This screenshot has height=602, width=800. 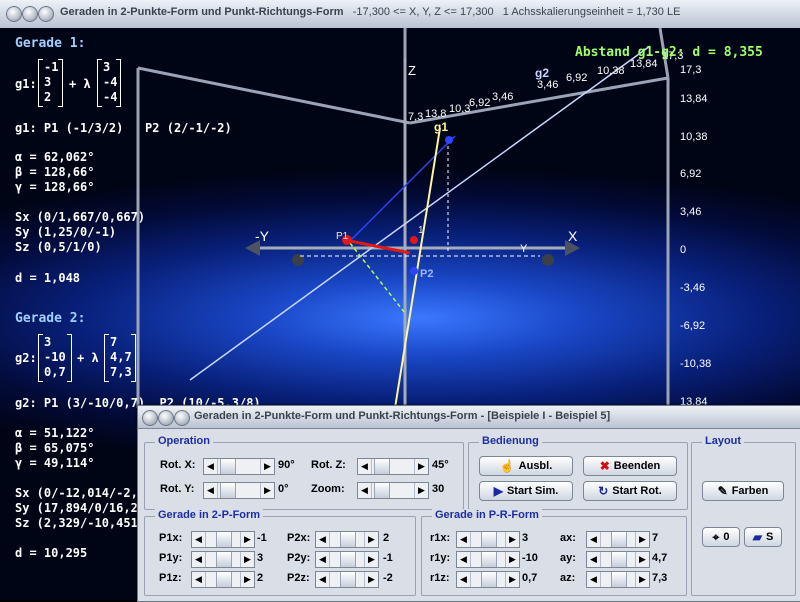 I want to click on zoom-label: Zoom:, so click(x=328, y=489).